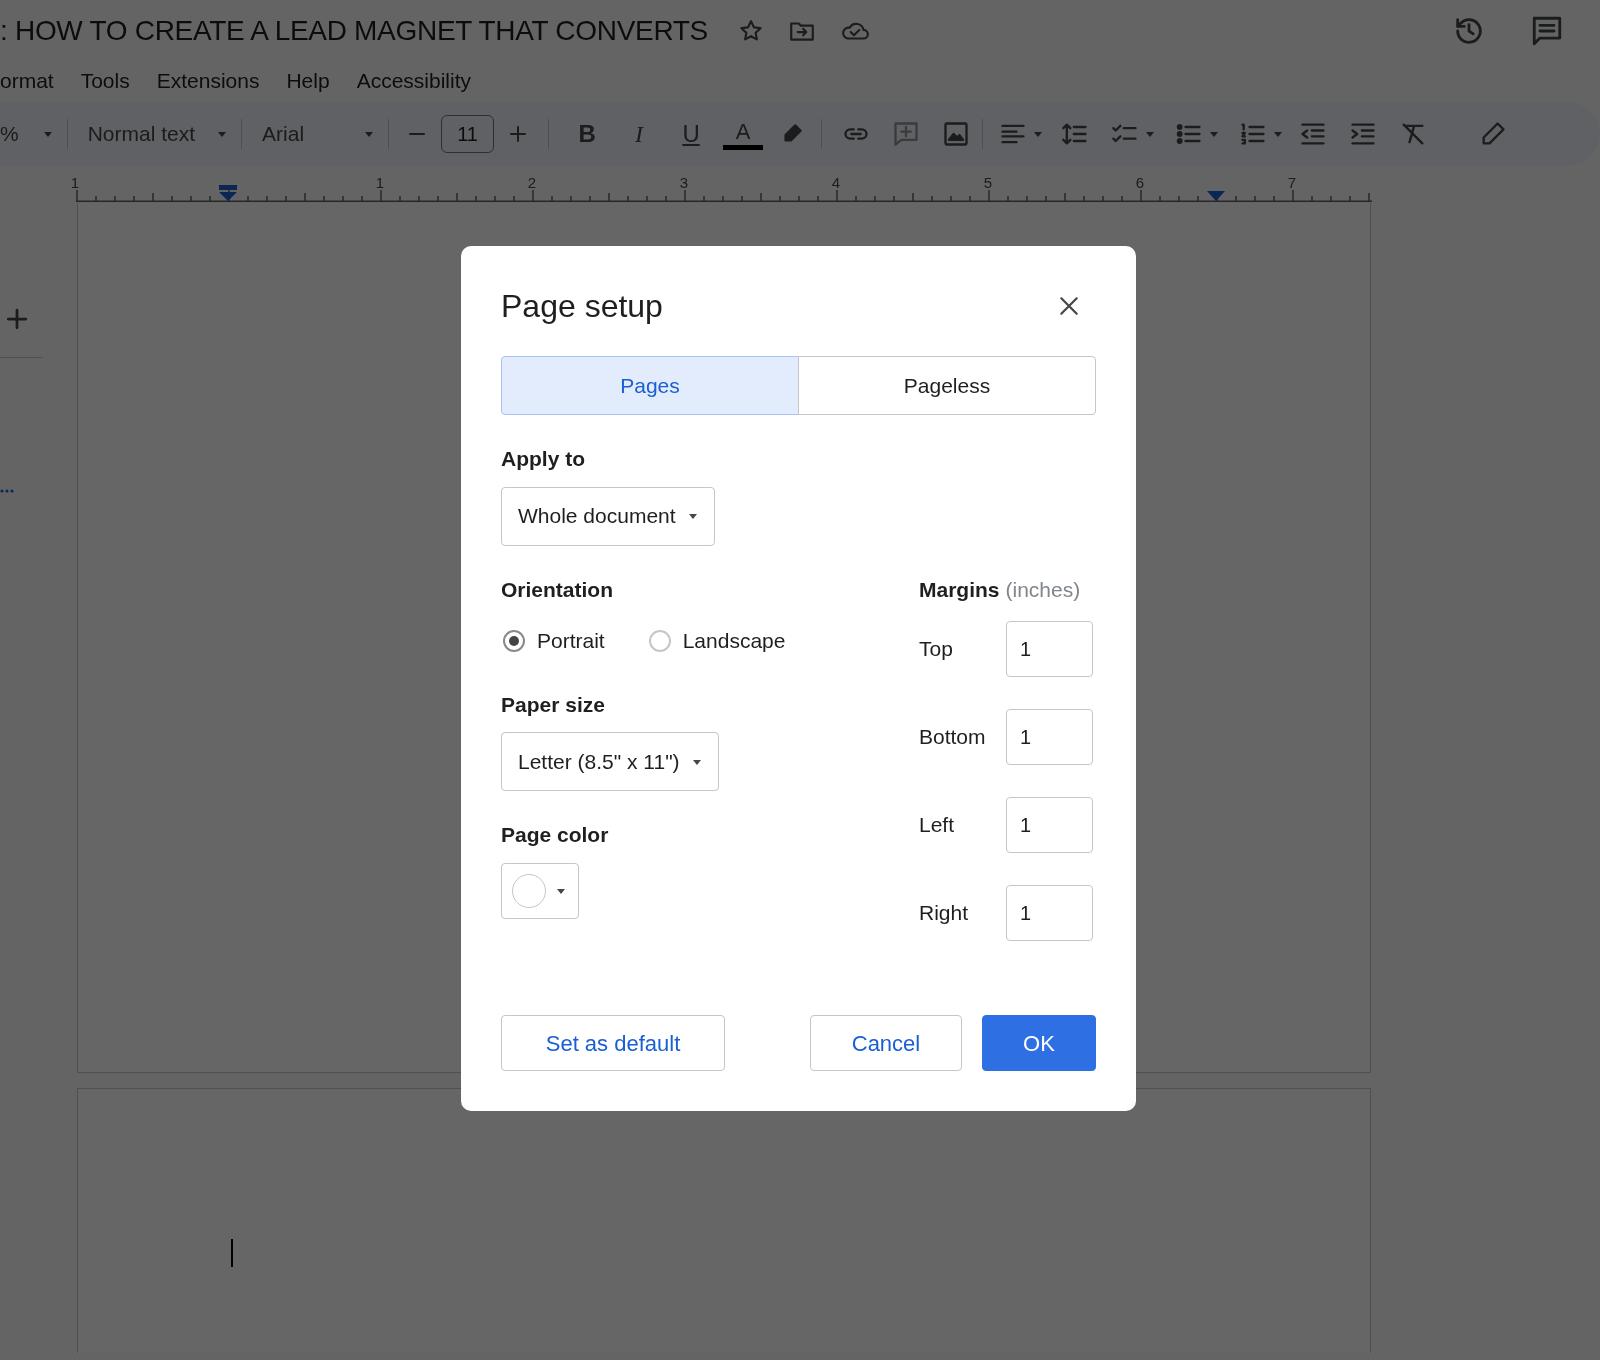  I want to click on tab: Pages, so click(650, 385).